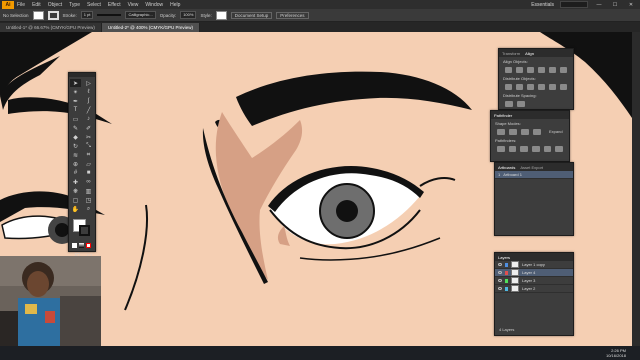  I want to click on curvature-icon: ∫, so click(88, 101).